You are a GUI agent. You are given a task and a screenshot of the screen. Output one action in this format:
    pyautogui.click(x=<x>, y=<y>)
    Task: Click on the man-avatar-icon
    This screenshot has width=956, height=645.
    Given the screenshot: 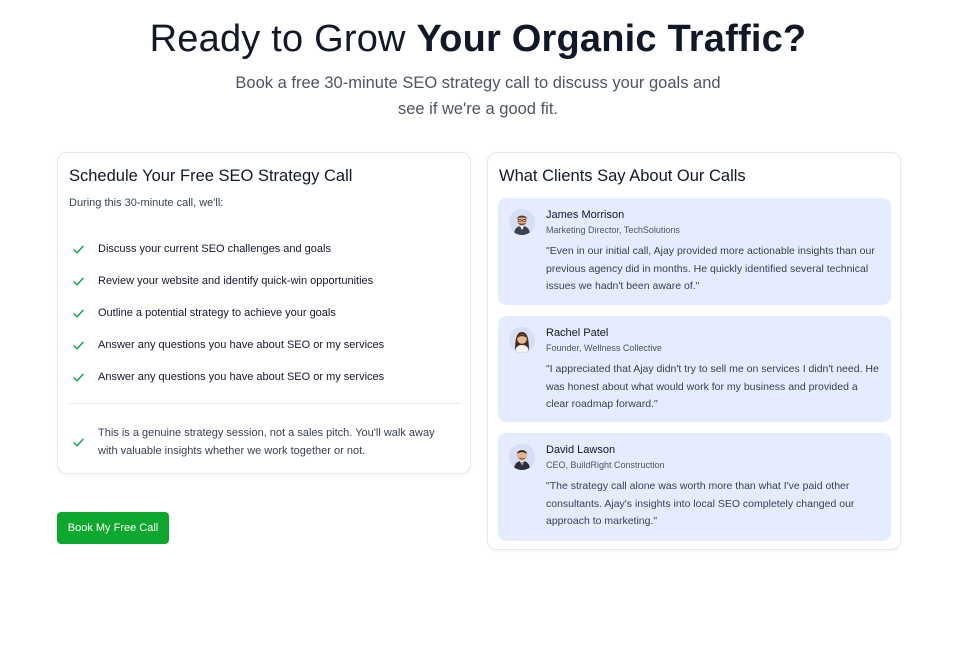 What is the action you would take?
    pyautogui.click(x=522, y=222)
    